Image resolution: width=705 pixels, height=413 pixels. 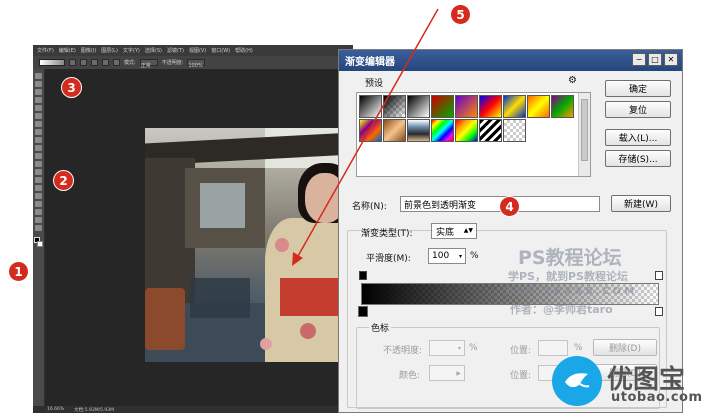 I want to click on radial-gradient-button, so click(x=83, y=62).